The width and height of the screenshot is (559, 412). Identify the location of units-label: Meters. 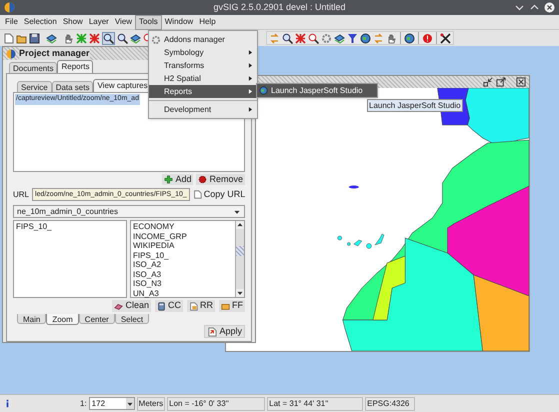
(151, 403).